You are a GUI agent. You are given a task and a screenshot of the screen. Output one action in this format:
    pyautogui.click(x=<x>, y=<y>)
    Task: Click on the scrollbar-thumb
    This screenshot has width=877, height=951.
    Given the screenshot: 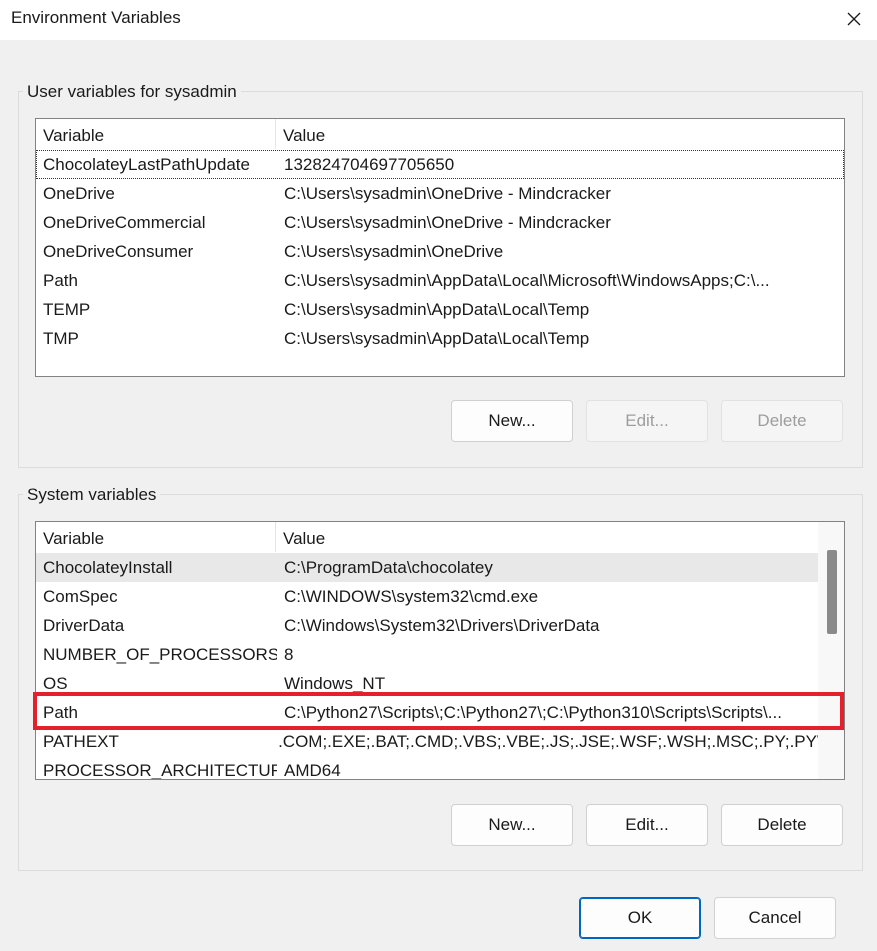 What is the action you would take?
    pyautogui.click(x=832, y=592)
    